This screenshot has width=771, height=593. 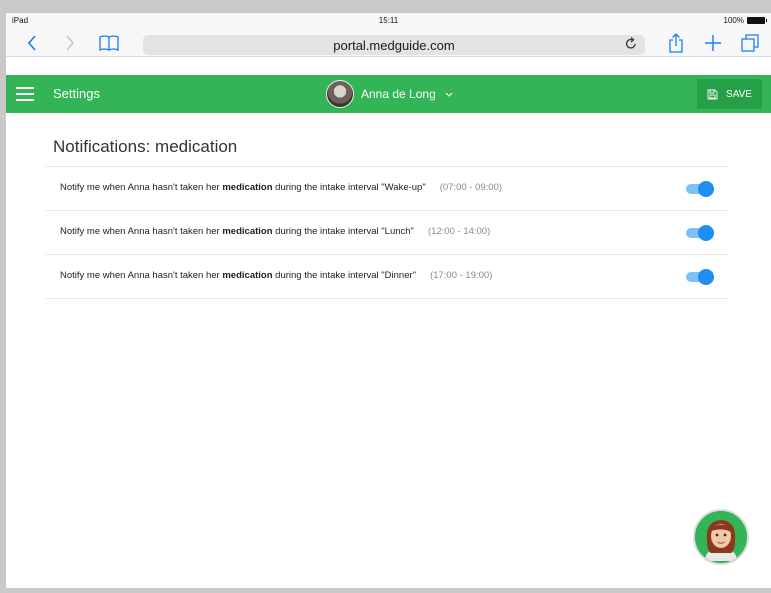 I want to click on assistant-avatar-button, so click(x=721, y=537).